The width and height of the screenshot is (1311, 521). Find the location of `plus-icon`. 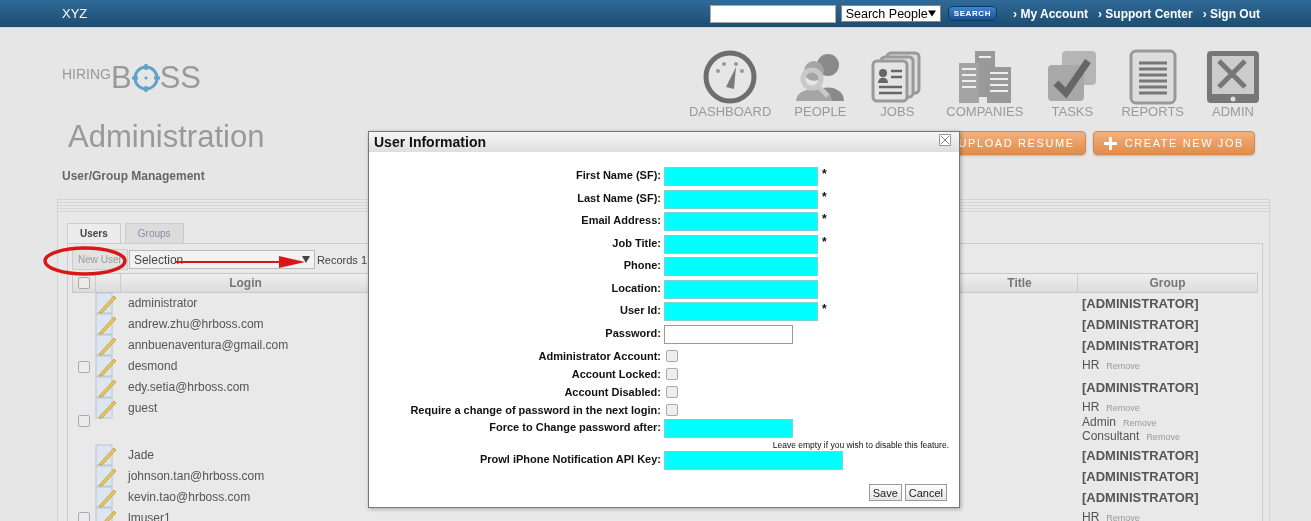

plus-icon is located at coordinates (1110, 143).